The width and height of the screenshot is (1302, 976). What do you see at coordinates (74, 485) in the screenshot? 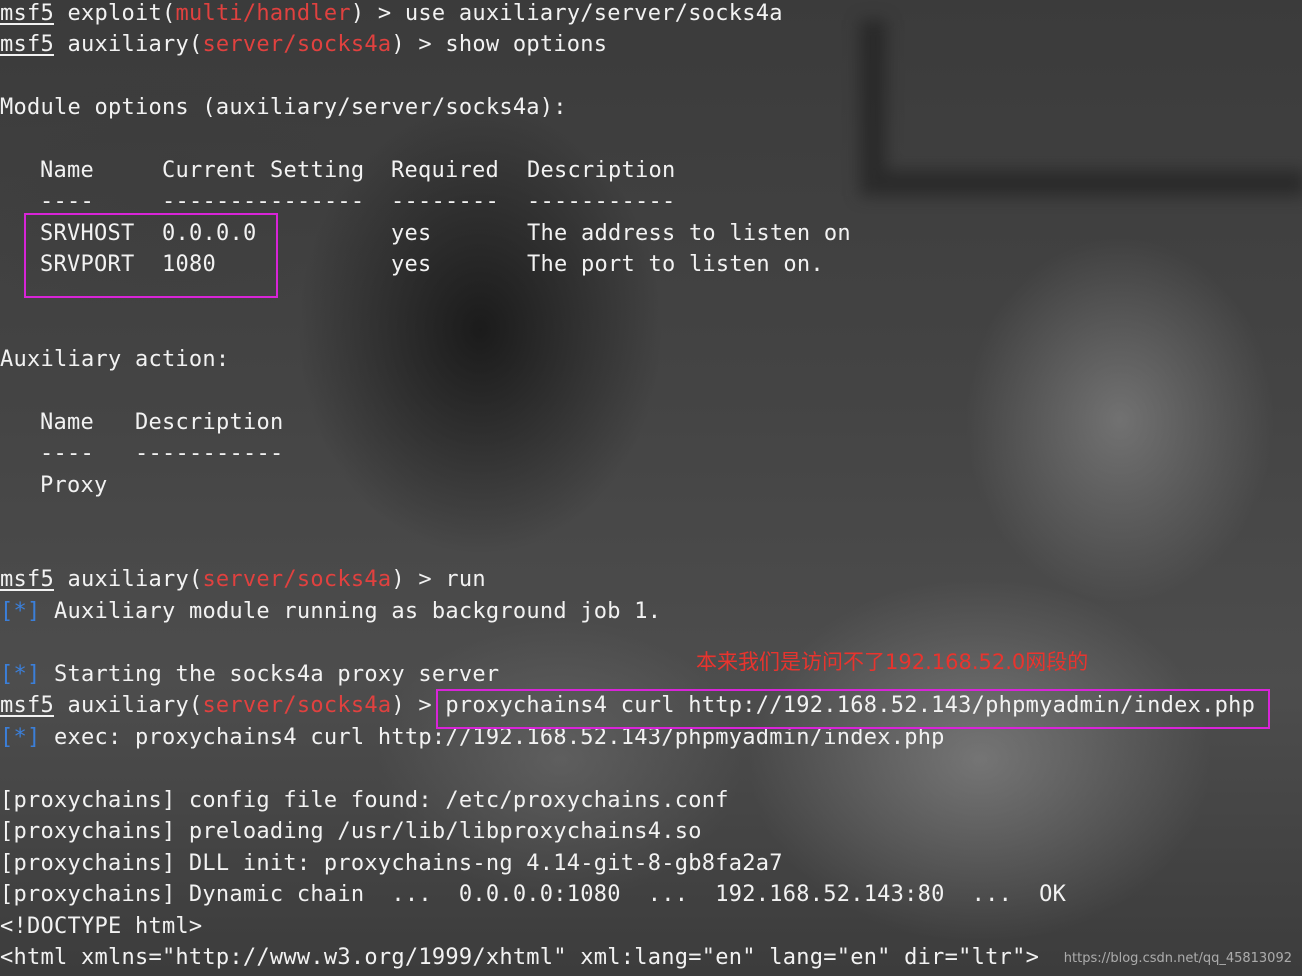
I see `action-row-proxy-name: Proxy` at bounding box center [74, 485].